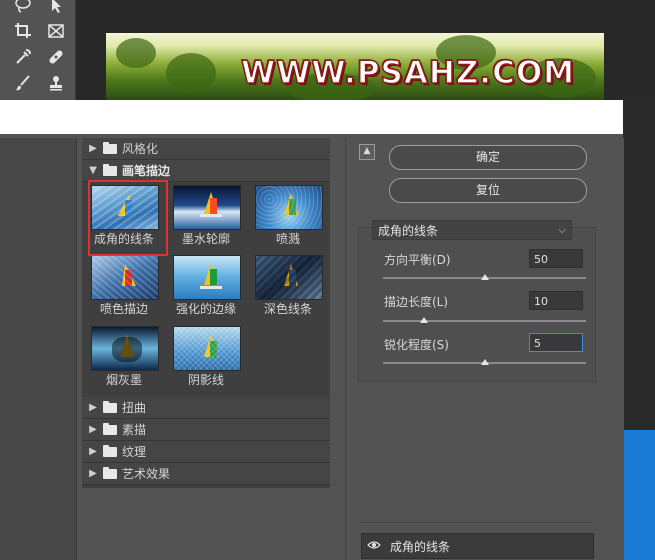  I want to click on category-distort: ▶ 扭曲, so click(206, 408).